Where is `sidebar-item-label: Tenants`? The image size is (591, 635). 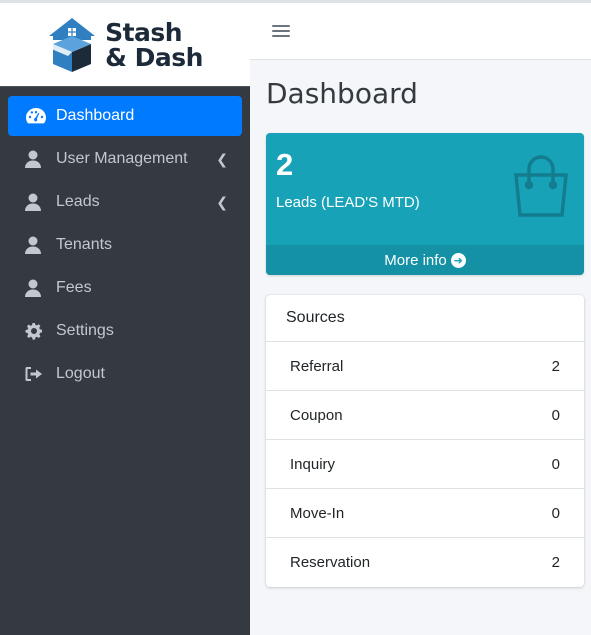 sidebar-item-label: Tenants is located at coordinates (84, 244).